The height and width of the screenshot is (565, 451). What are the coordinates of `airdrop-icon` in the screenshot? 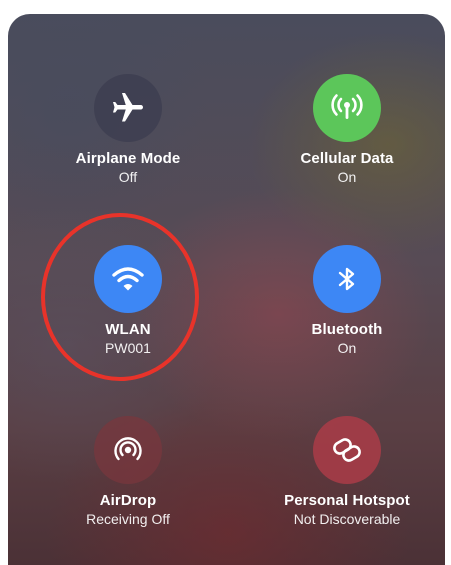 It's located at (128, 449).